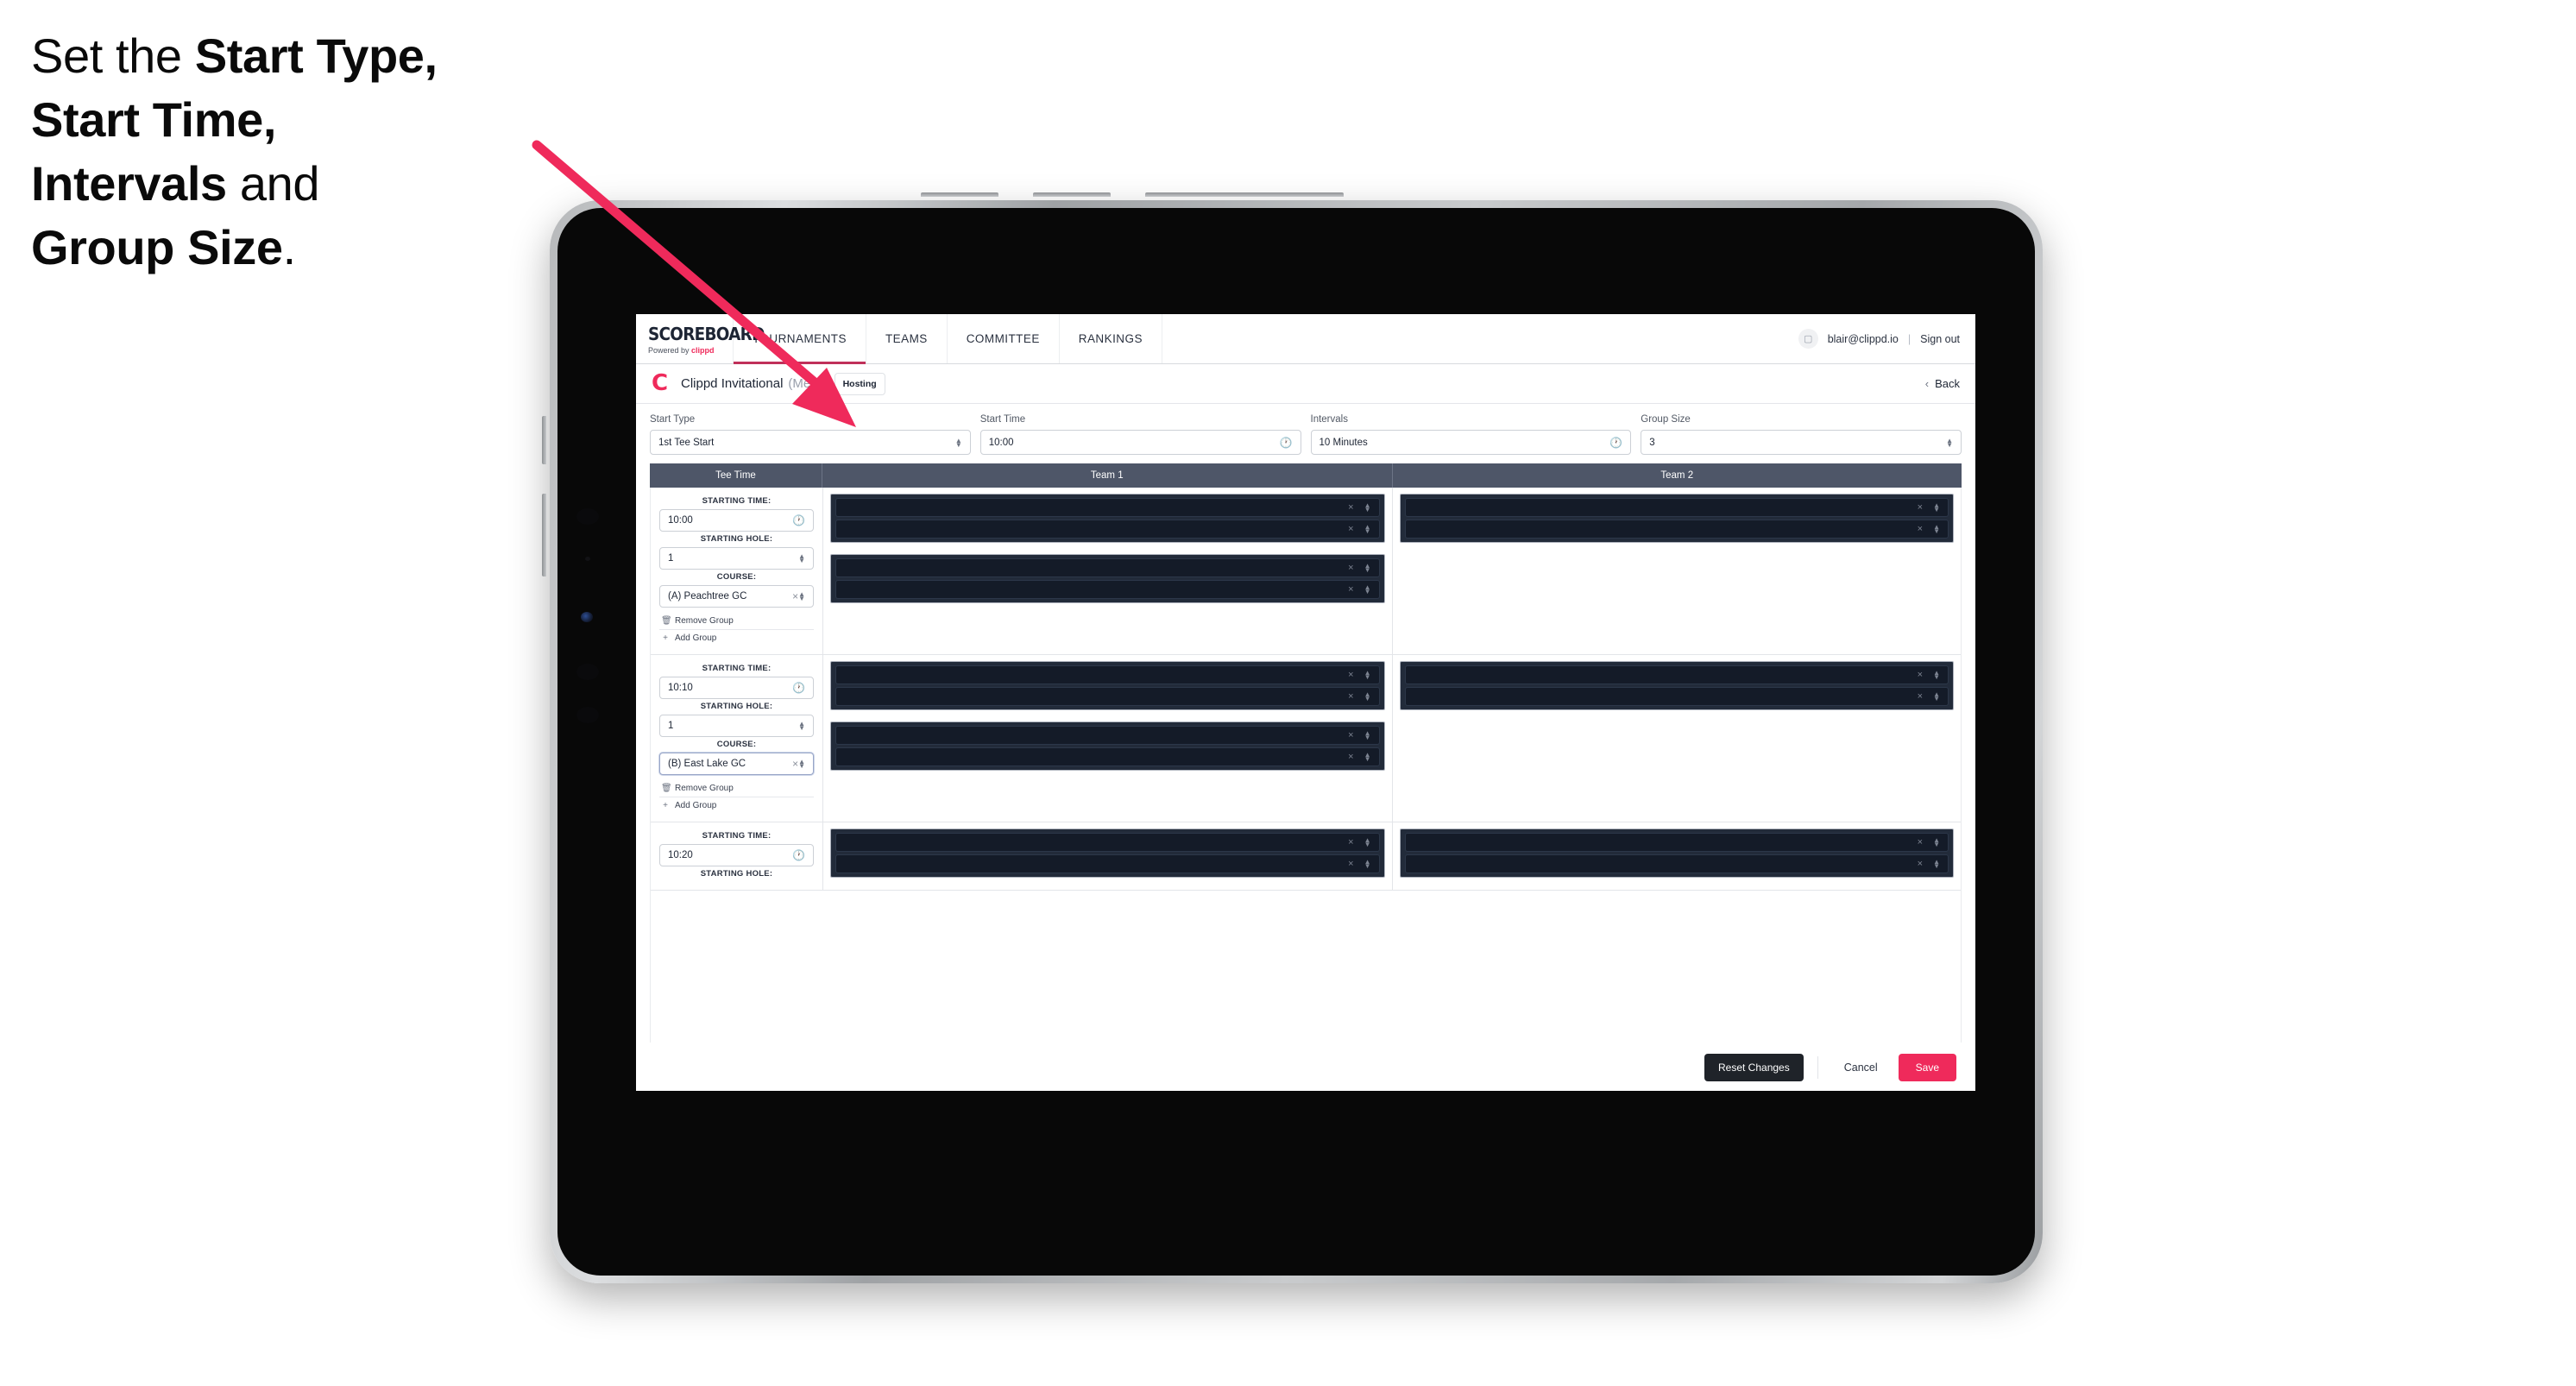 Image resolution: width=2576 pixels, height=1386 pixels. I want to click on reset-changes-button: Reset Changes, so click(1754, 1067).